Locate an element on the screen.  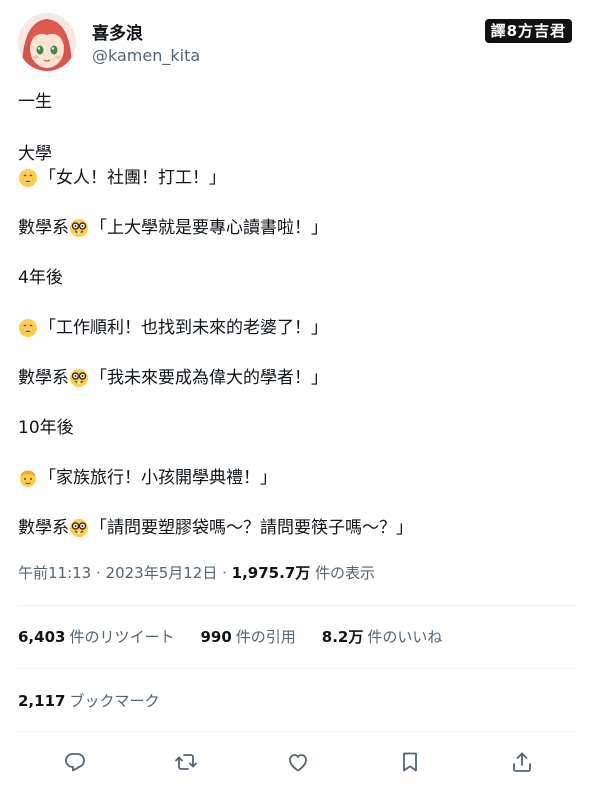
action-bar is located at coordinates (295, 762).